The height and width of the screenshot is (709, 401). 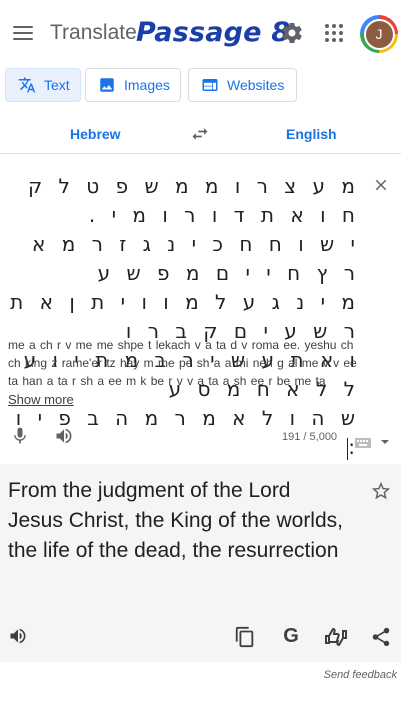 What do you see at coordinates (23, 33) in the screenshot?
I see `menu-icon` at bounding box center [23, 33].